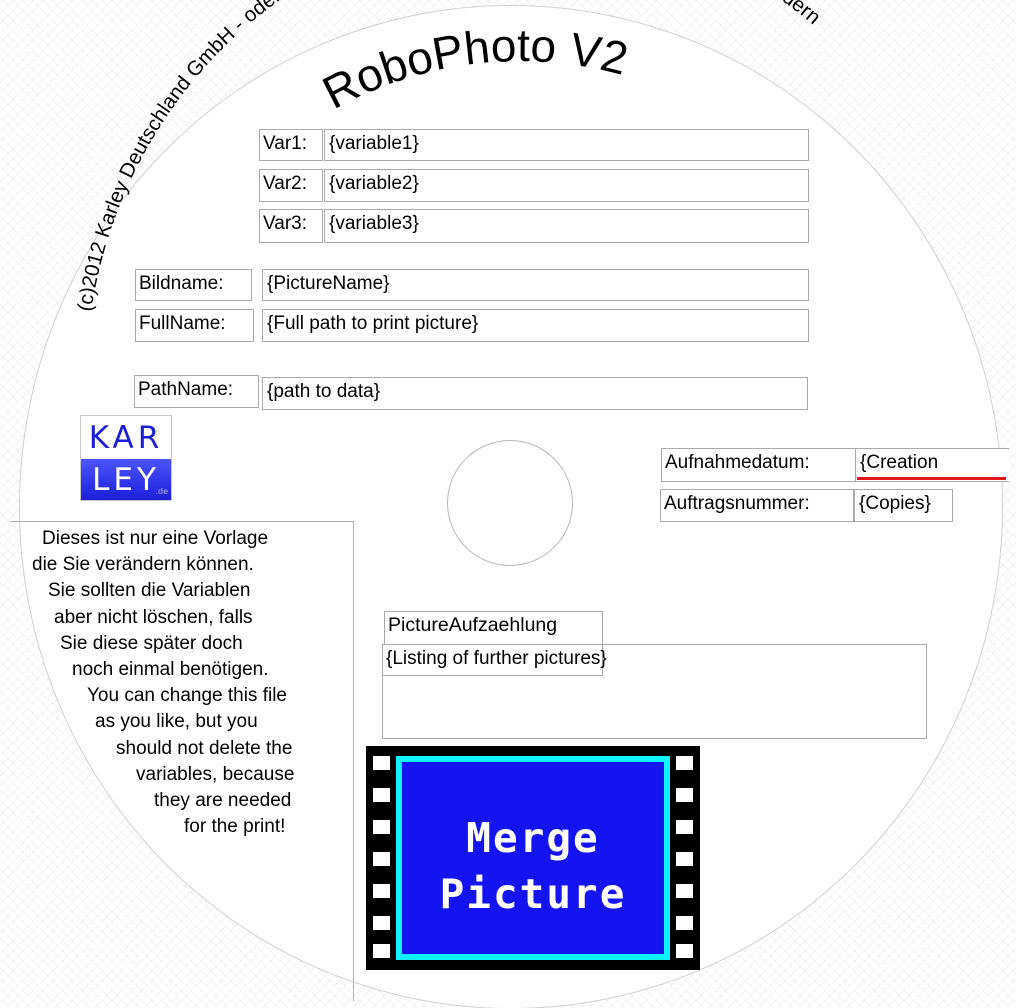 This screenshot has height=1008, width=1016. What do you see at coordinates (494, 660) in the screenshot?
I see `listing-field: {Listing of further pictures}` at bounding box center [494, 660].